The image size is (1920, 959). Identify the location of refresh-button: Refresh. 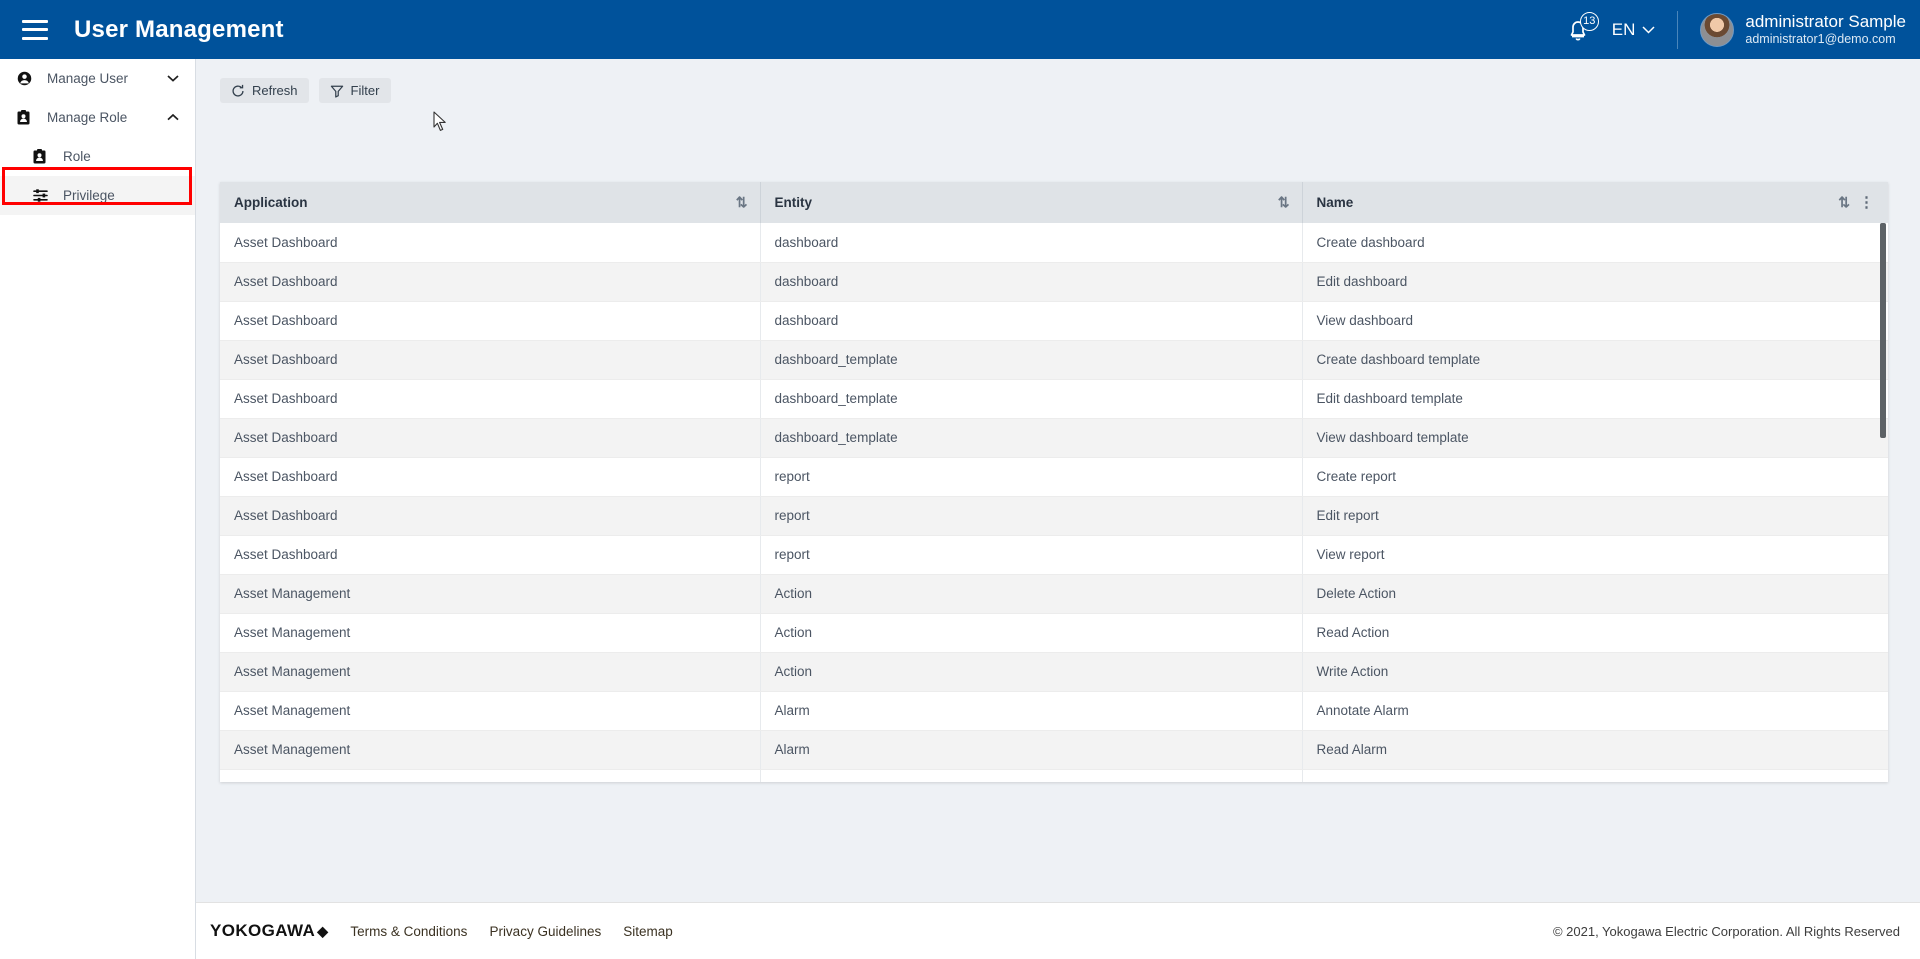
(264, 90).